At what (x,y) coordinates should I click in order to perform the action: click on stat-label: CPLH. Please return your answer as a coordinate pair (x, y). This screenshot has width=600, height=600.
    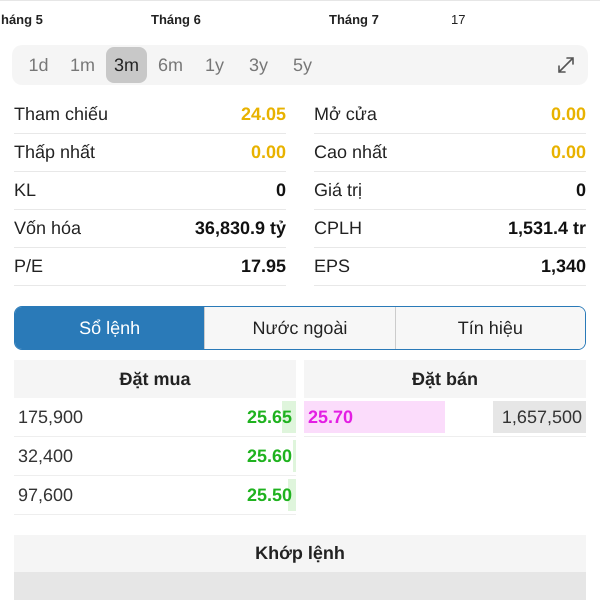
    Looking at the image, I should click on (338, 228).